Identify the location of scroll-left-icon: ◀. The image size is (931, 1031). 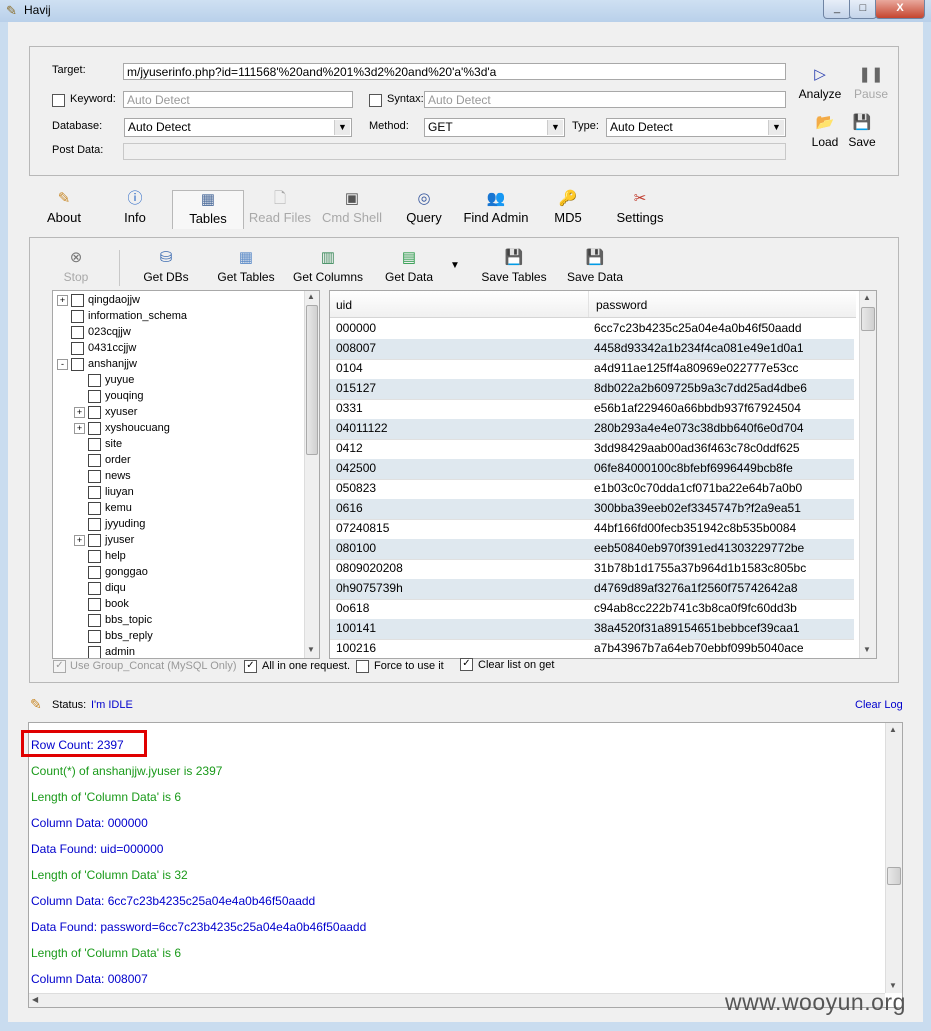
(35, 999).